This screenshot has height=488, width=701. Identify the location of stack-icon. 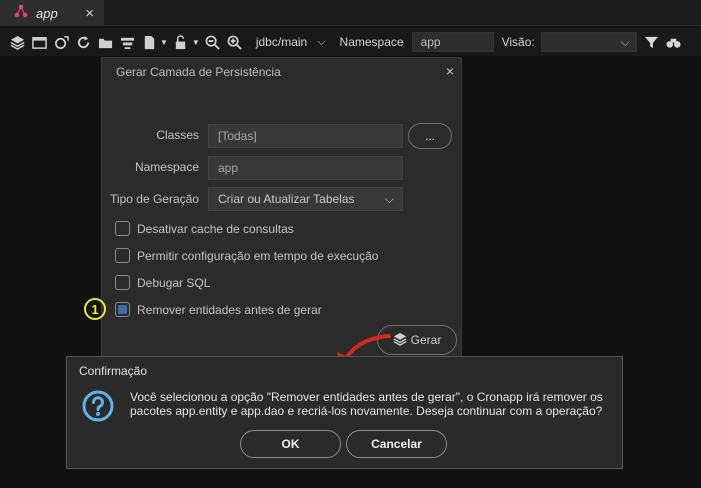
(127, 42).